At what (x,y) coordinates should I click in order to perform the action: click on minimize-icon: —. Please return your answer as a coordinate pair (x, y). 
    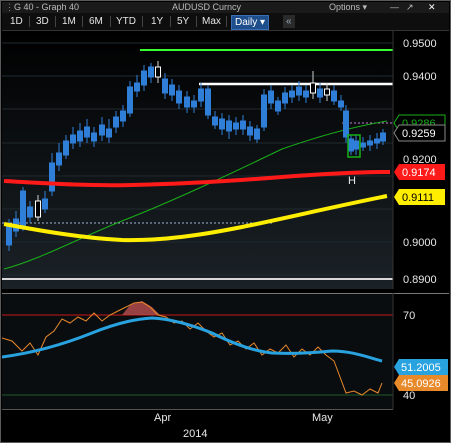
    Looking at the image, I should click on (394, 7).